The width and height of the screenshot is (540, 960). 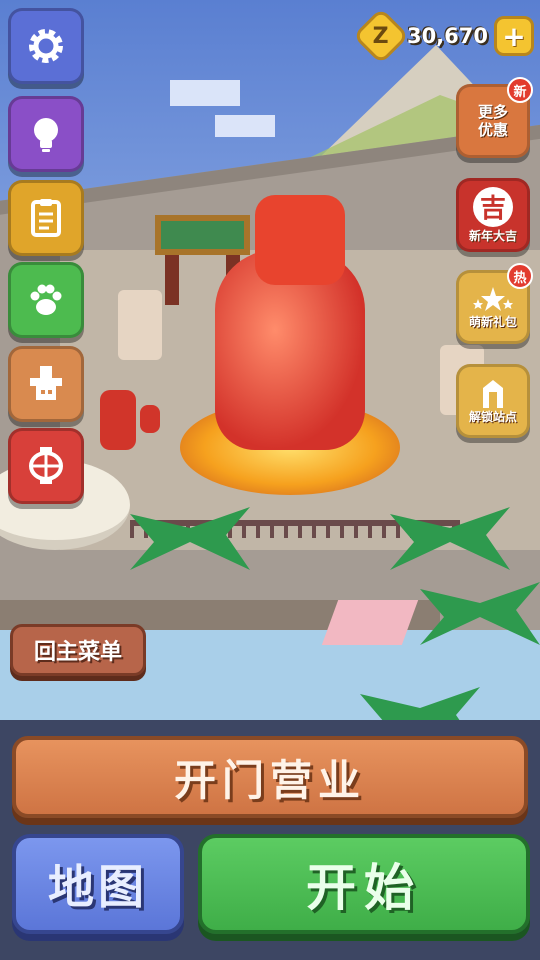 I want to click on plus-icon: +, so click(x=514, y=36).